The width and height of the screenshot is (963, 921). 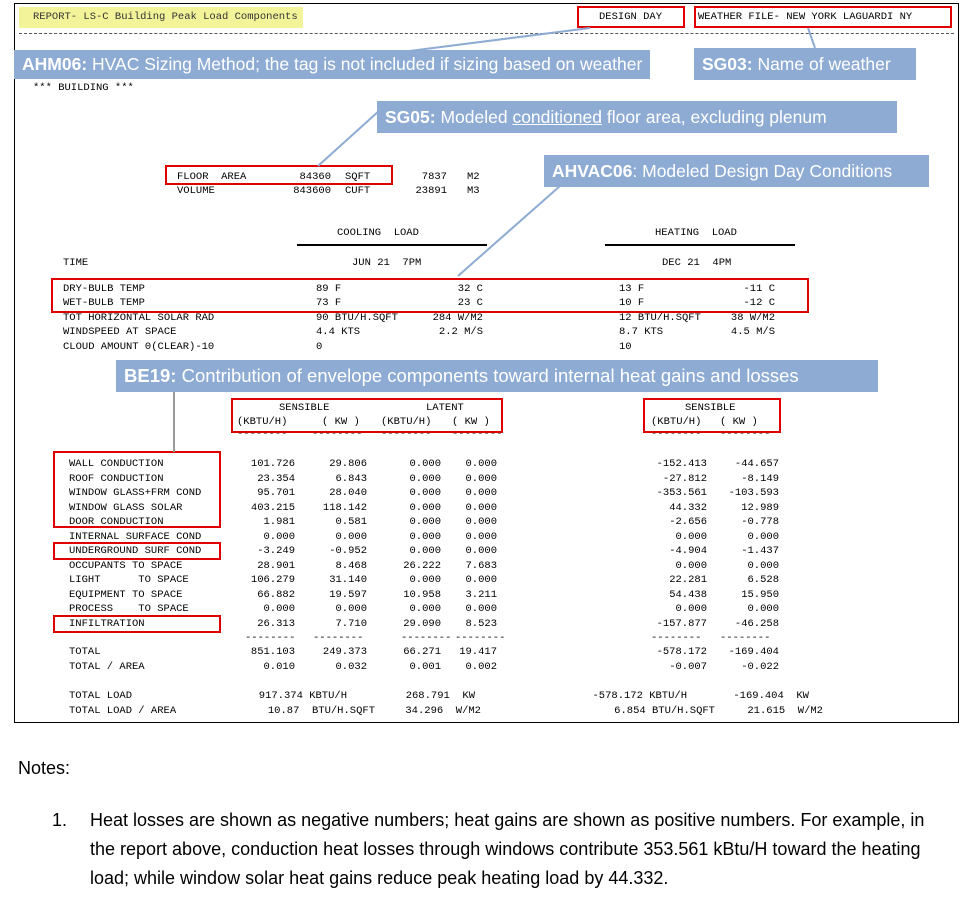 I want to click on volume-label: VOLUME, so click(x=196, y=191).